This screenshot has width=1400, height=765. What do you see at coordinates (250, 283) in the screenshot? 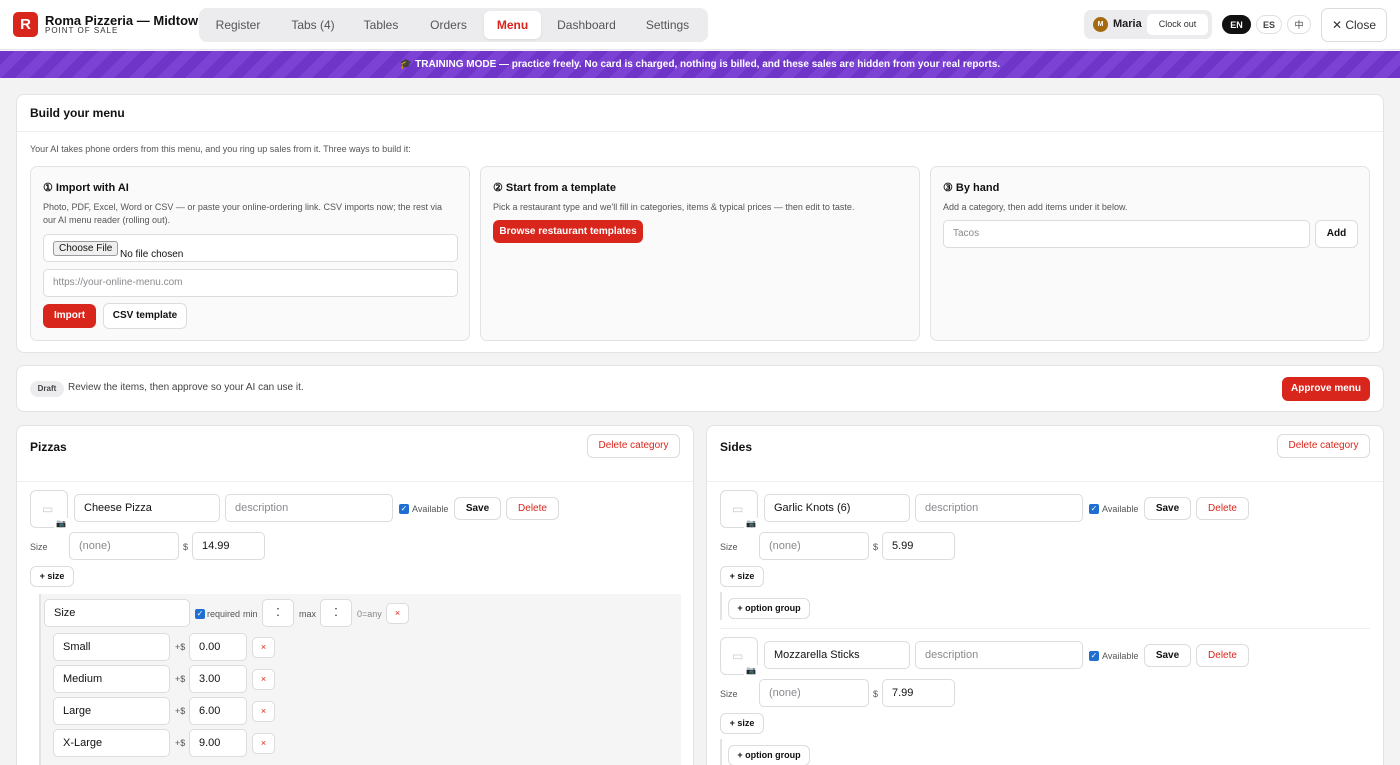
I see `menu-url-input: https://your-online-menu.com` at bounding box center [250, 283].